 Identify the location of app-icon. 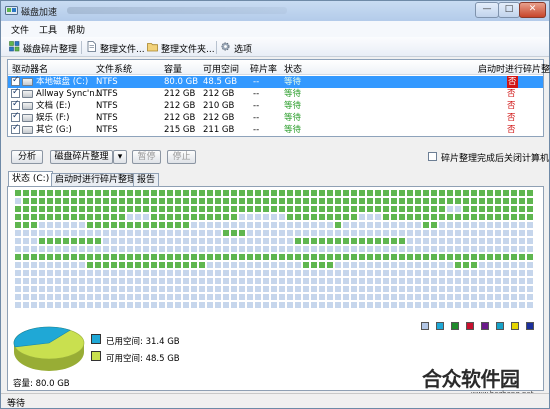
(11, 10).